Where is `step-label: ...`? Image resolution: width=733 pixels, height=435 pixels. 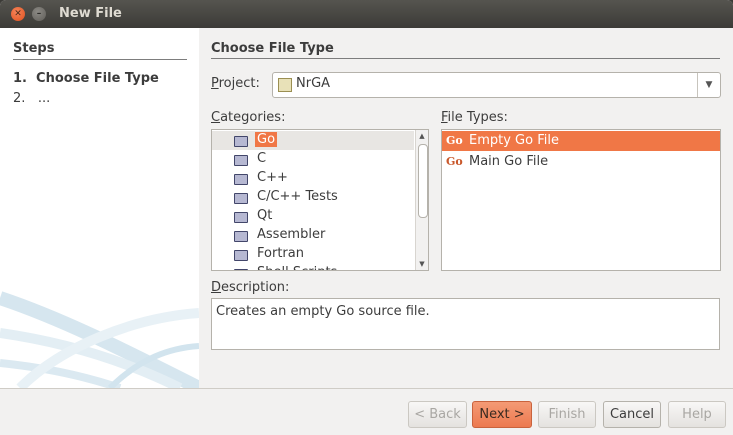 step-label: ... is located at coordinates (44, 98).